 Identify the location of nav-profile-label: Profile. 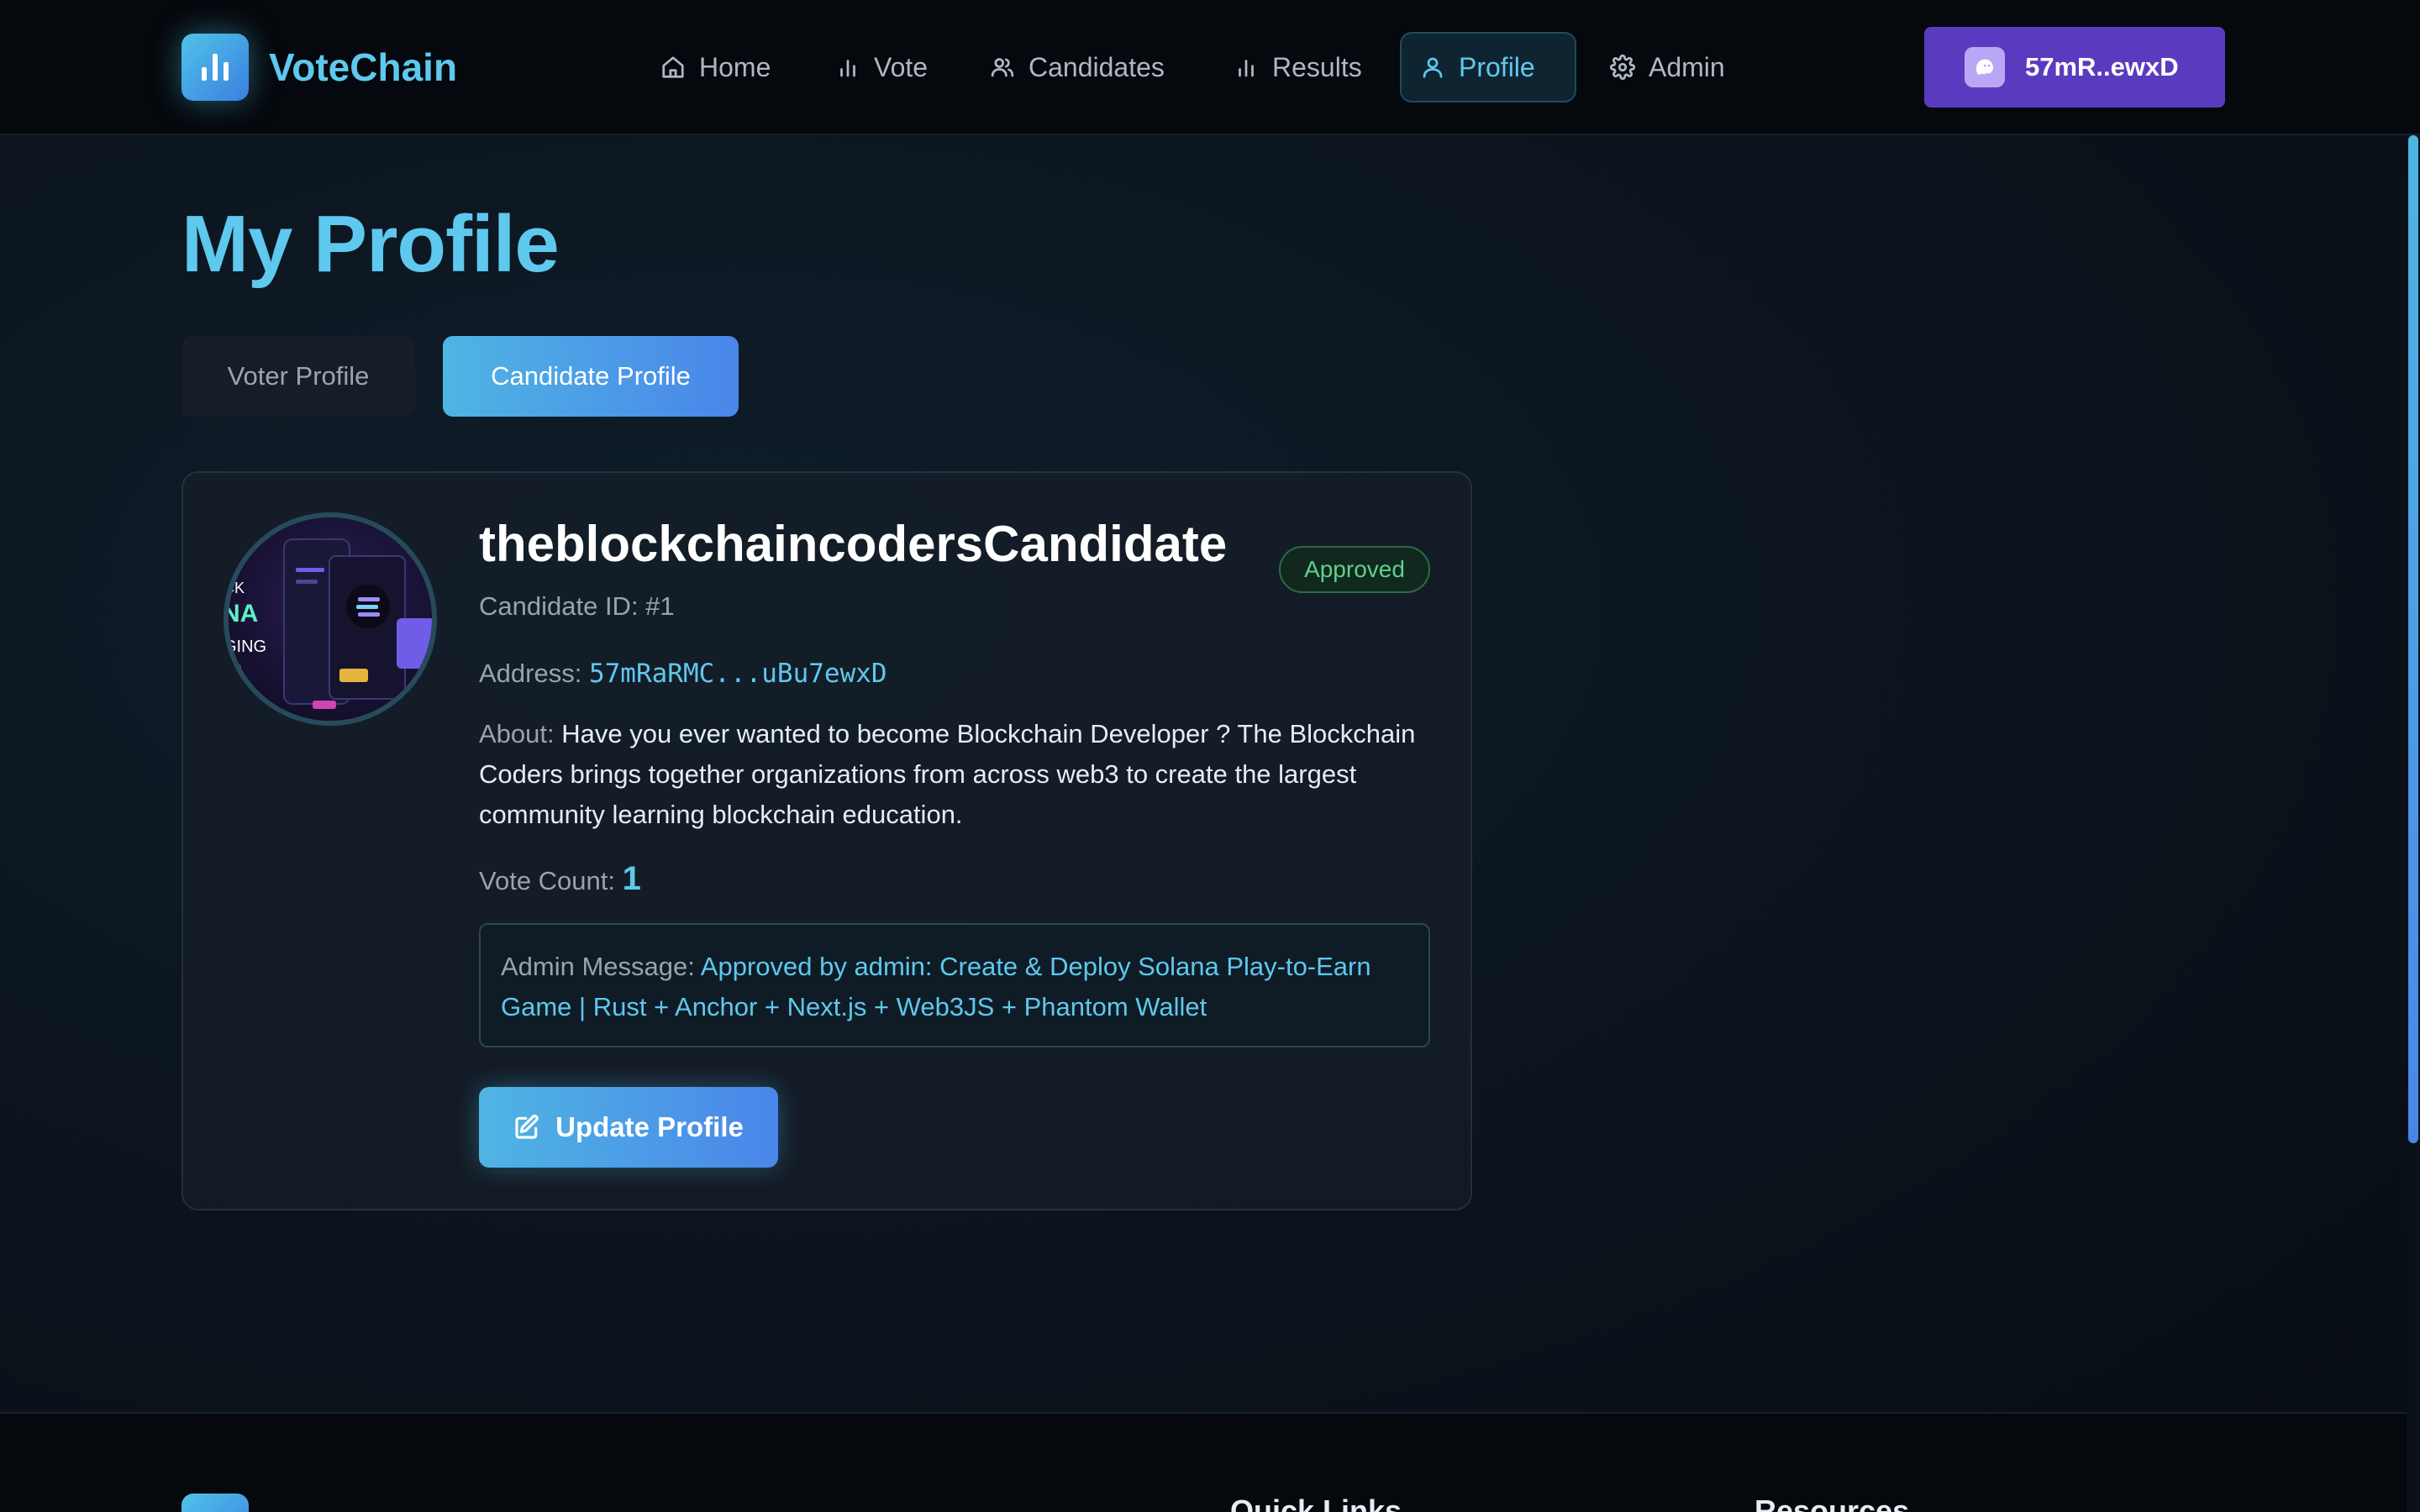
(1497, 66).